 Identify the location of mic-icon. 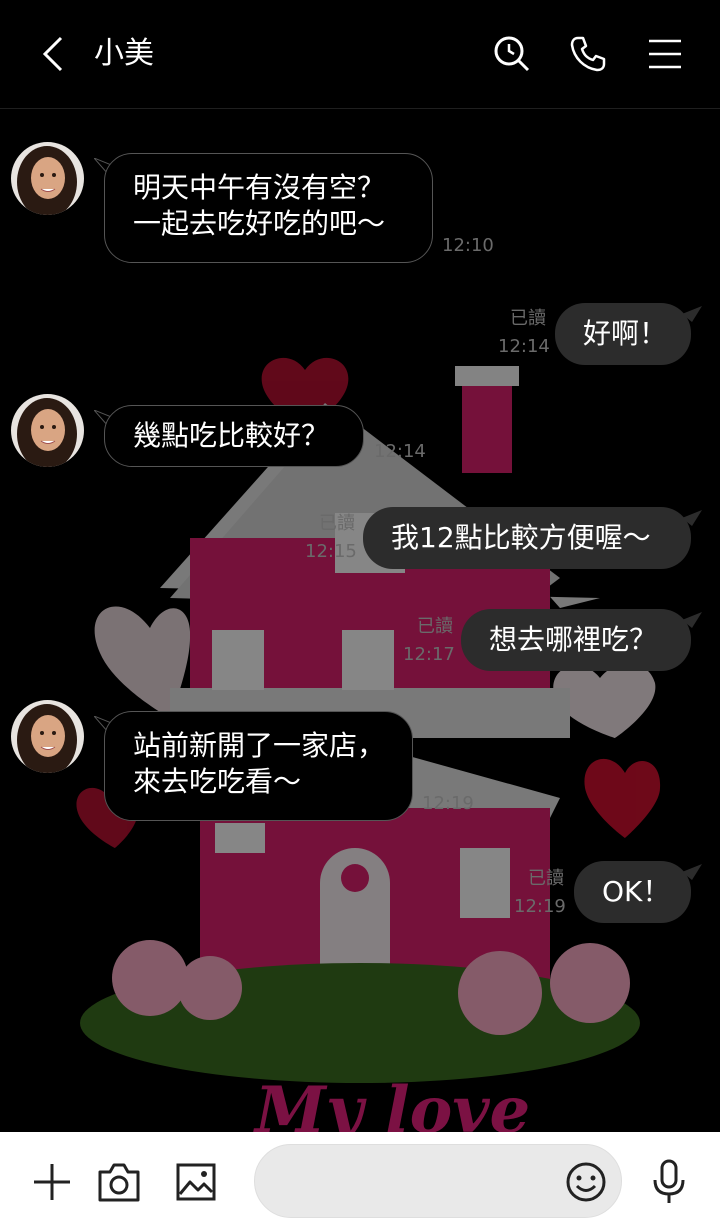
(669, 1181).